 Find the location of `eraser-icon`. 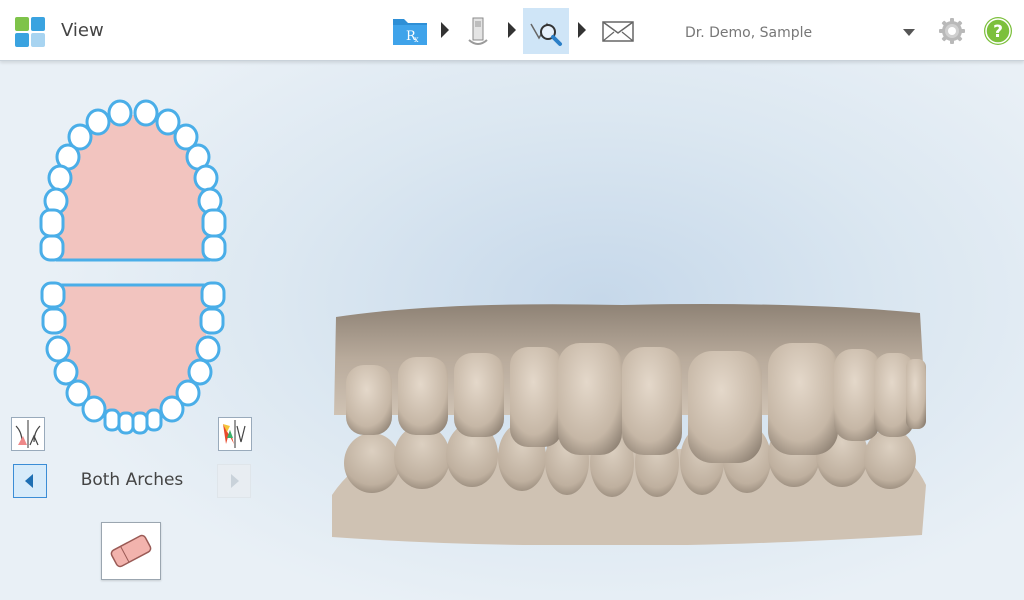

eraser-icon is located at coordinates (131, 551).